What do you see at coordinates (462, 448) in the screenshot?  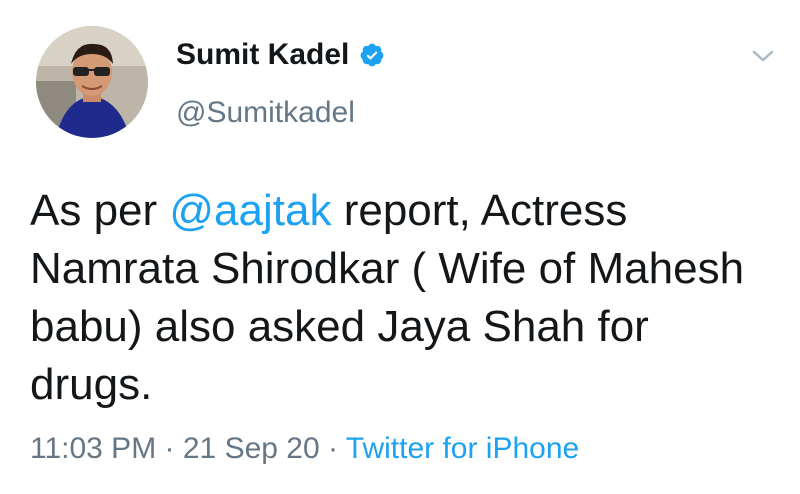 I see `tweet-source-link: Twitter for iPhone` at bounding box center [462, 448].